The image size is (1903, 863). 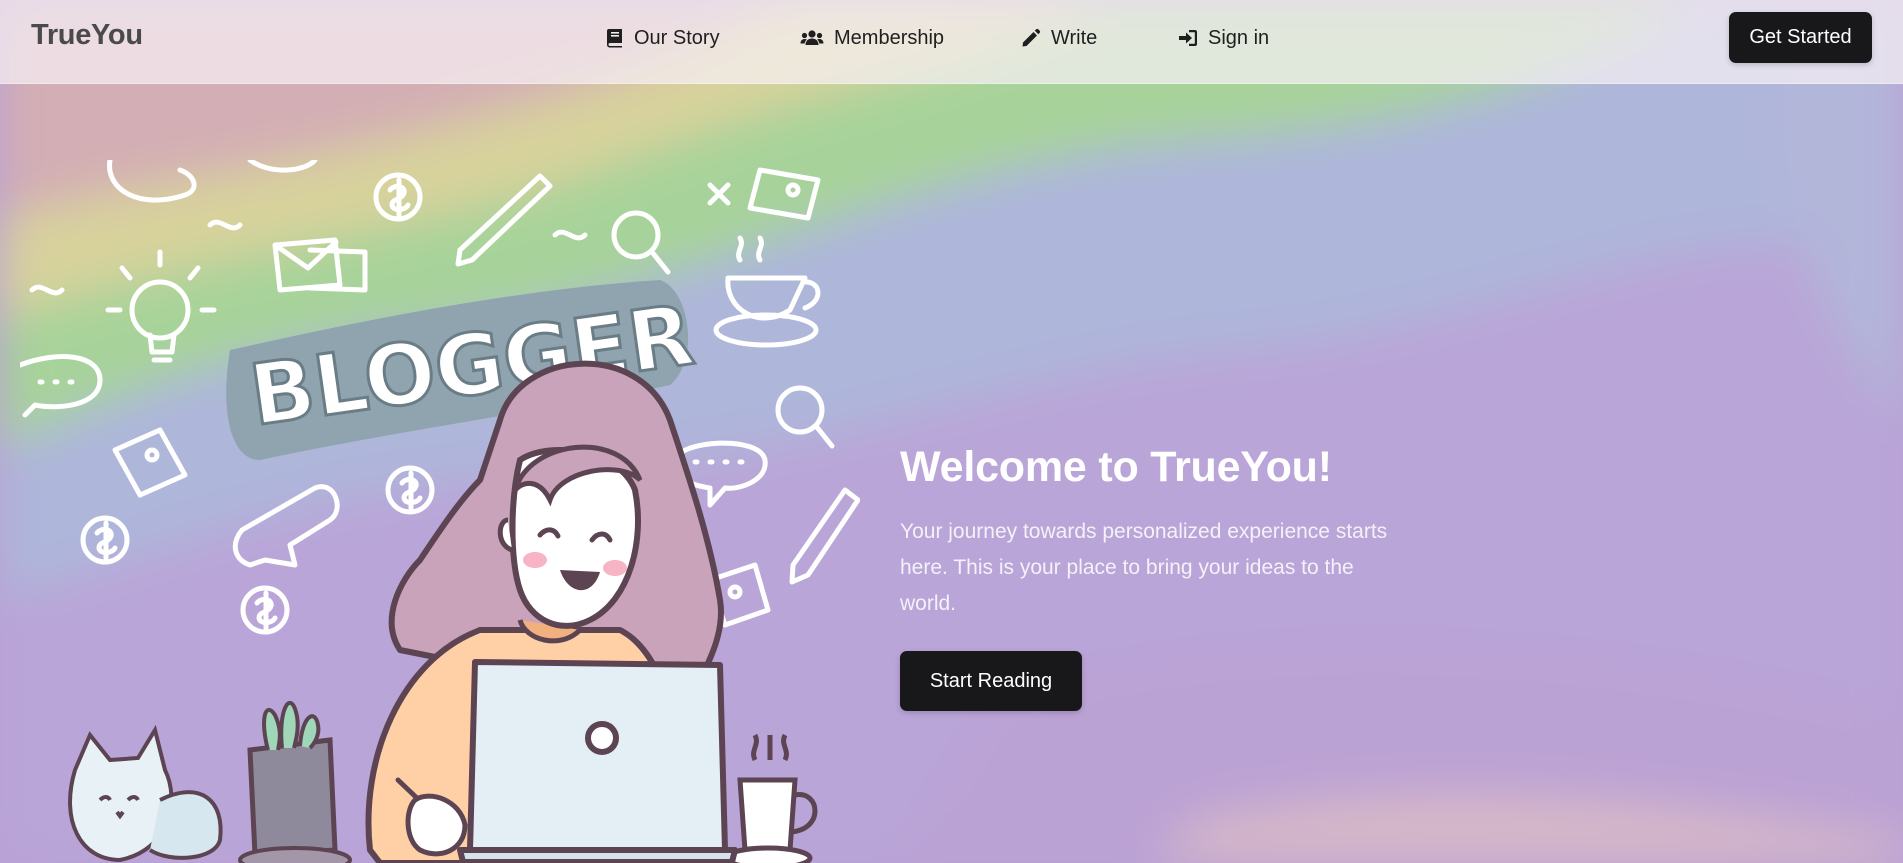 I want to click on nav-item-label: Our Story, so click(x=677, y=37).